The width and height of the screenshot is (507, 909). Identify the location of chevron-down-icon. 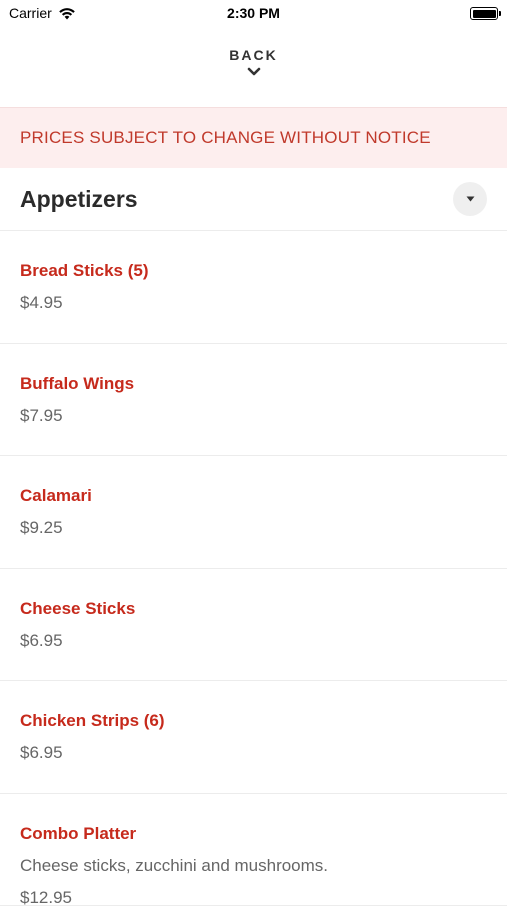
(253, 71).